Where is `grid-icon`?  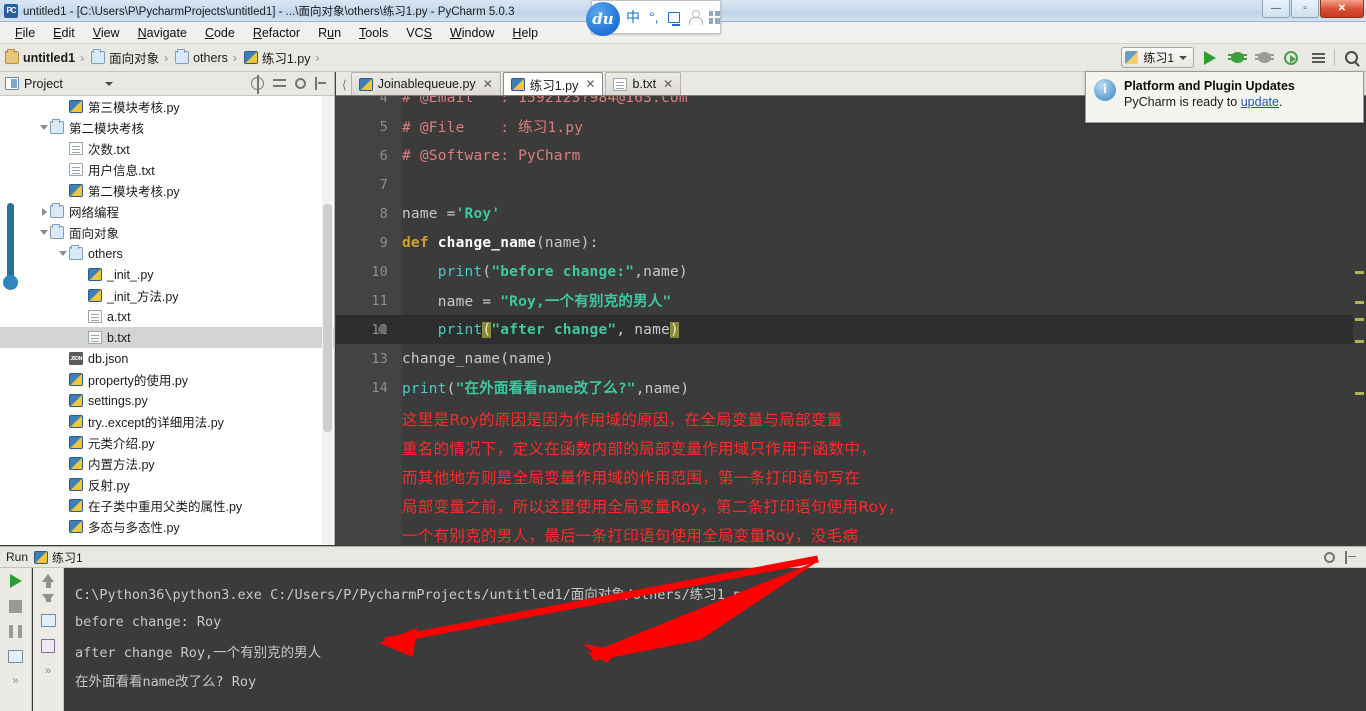
grid-icon is located at coordinates (714, 17).